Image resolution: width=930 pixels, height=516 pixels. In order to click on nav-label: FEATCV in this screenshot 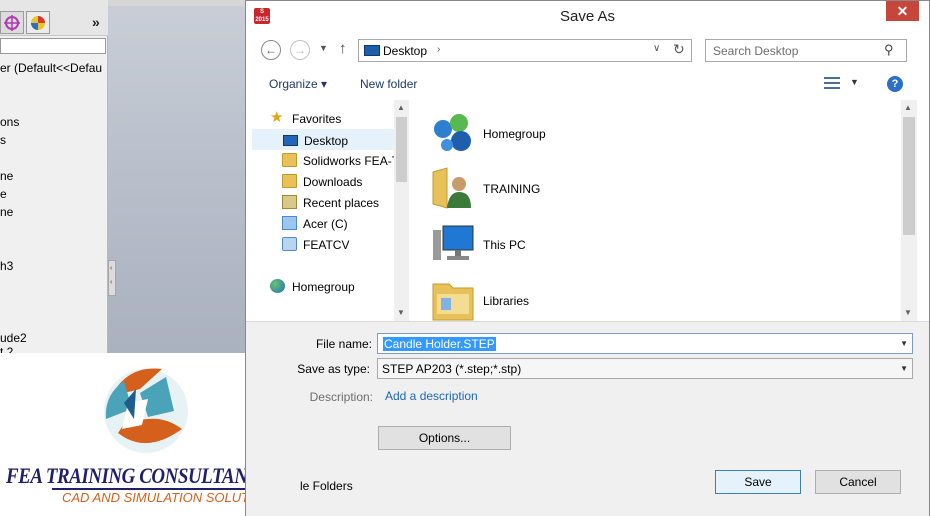, I will do `click(326, 245)`.